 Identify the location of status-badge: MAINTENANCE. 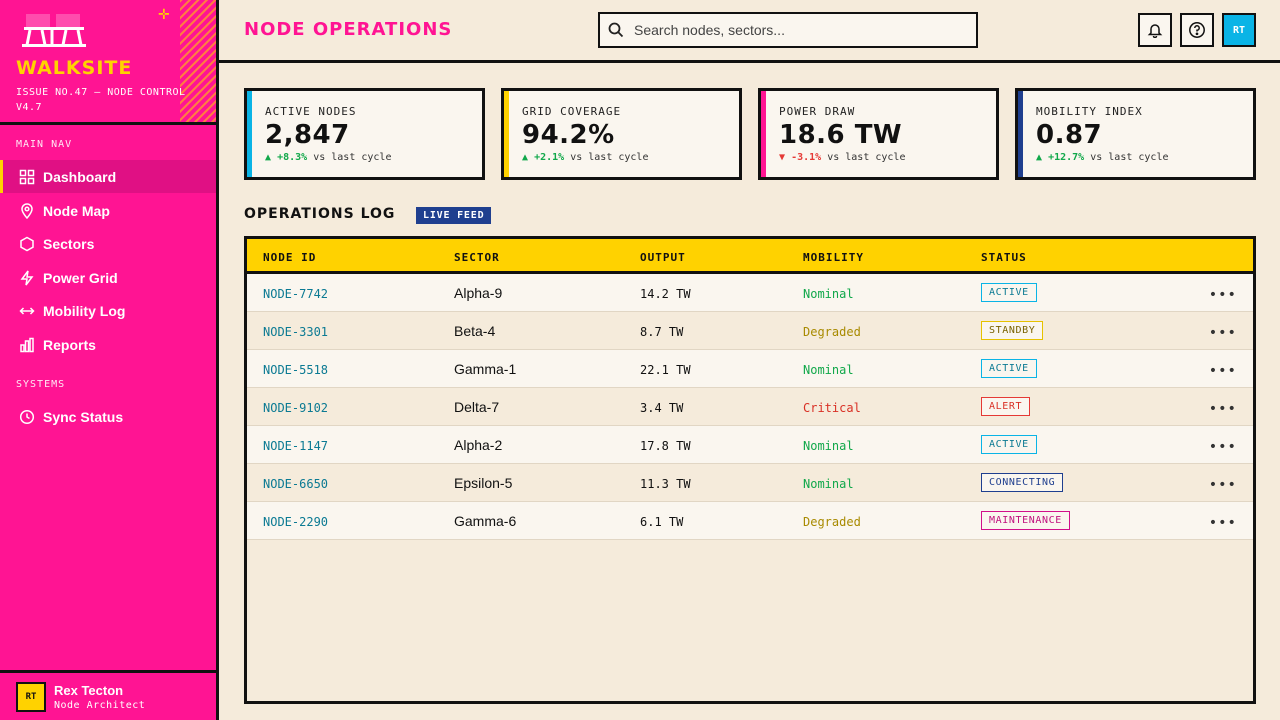
(1025, 520).